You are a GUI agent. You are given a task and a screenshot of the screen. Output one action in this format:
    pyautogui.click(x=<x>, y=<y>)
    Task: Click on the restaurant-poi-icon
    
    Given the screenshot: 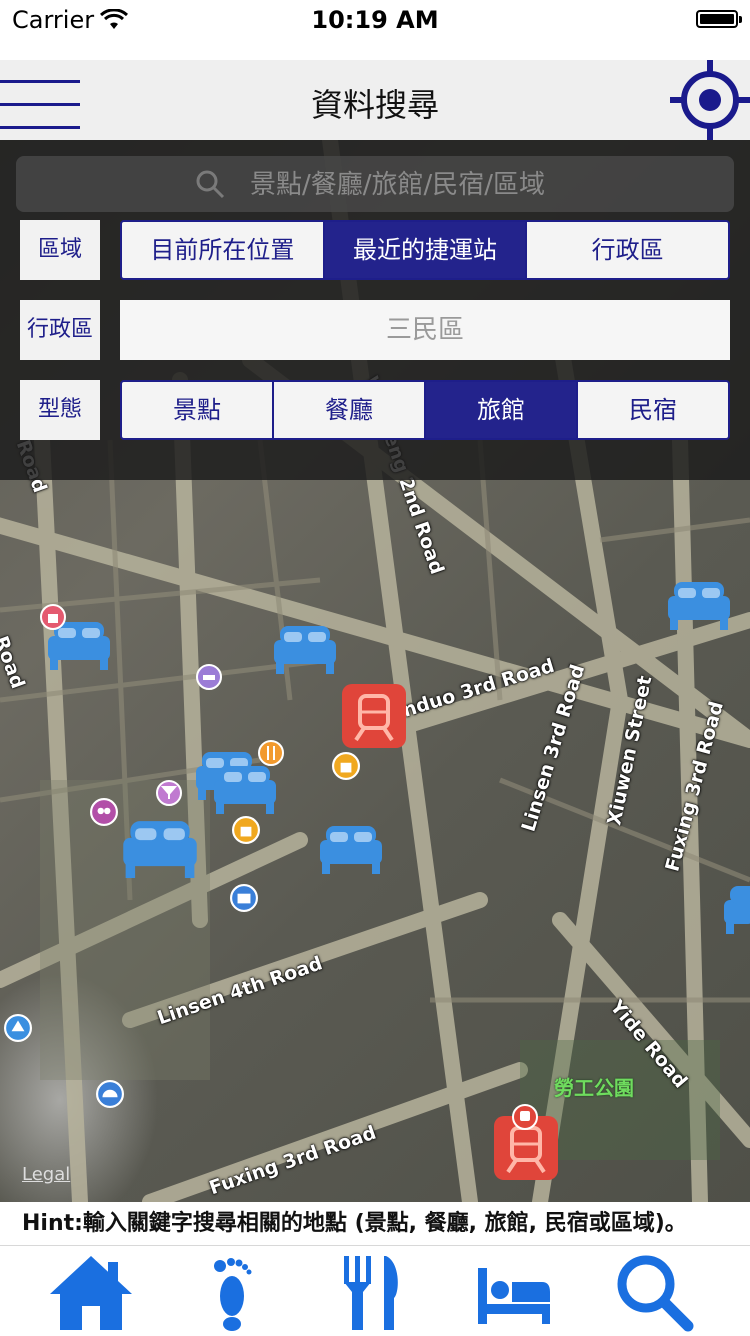 What is the action you would take?
    pyautogui.click(x=271, y=753)
    